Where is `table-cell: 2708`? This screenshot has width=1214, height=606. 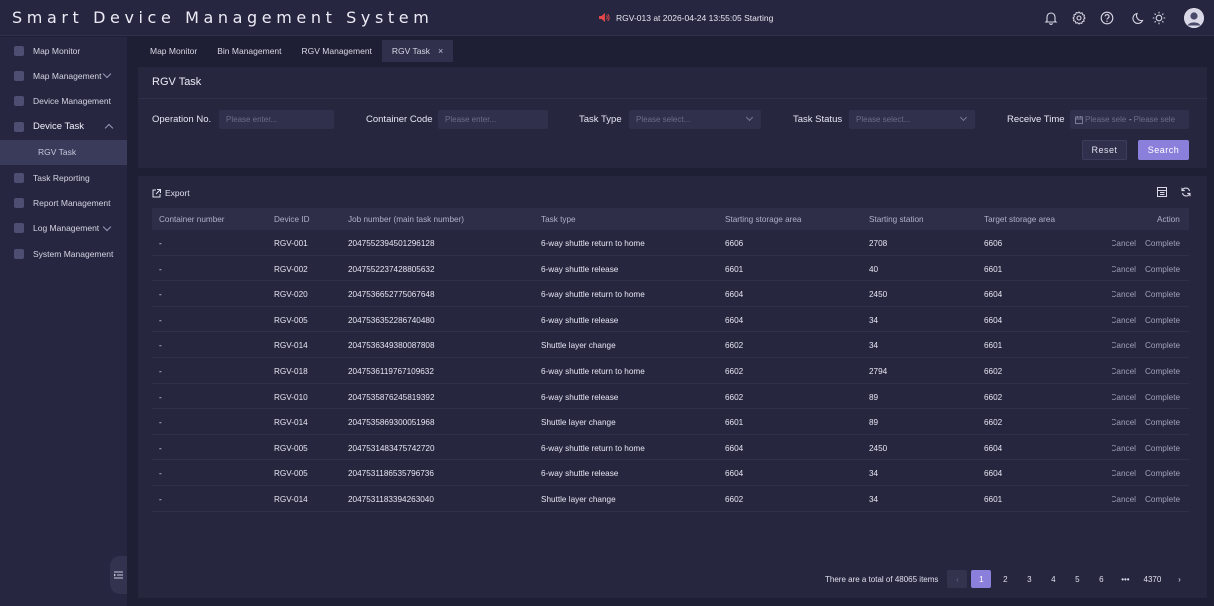
table-cell: 2708 is located at coordinates (878, 243).